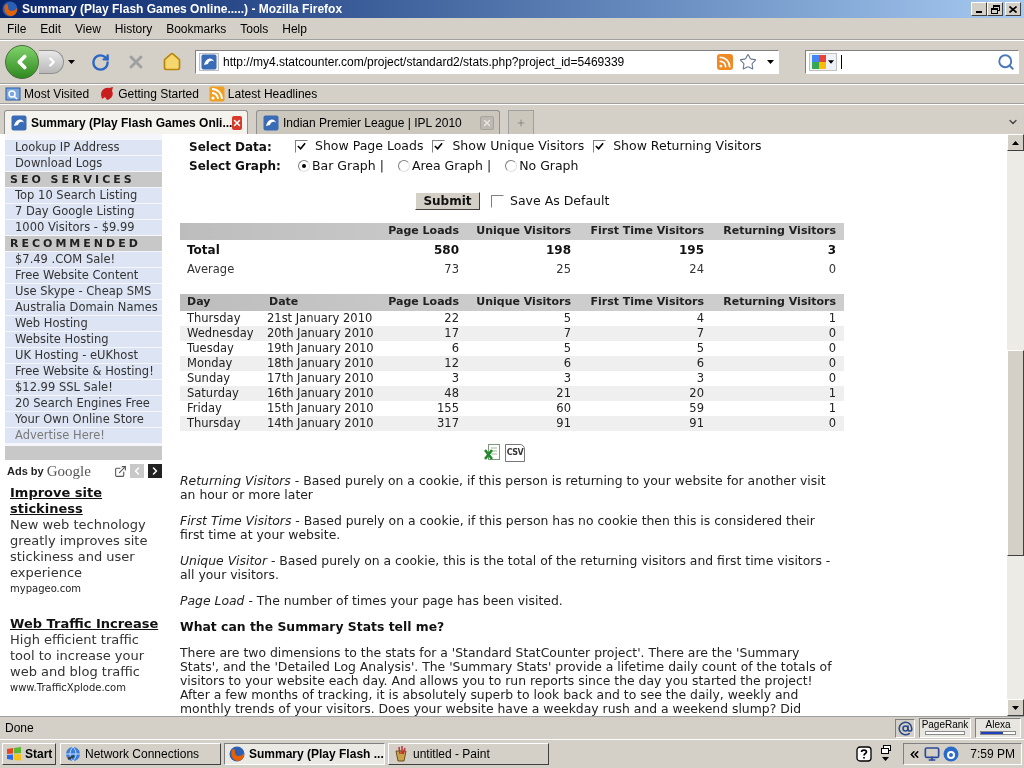  Describe the element at coordinates (447, 201) in the screenshot. I see `submit-button: Submit` at that location.